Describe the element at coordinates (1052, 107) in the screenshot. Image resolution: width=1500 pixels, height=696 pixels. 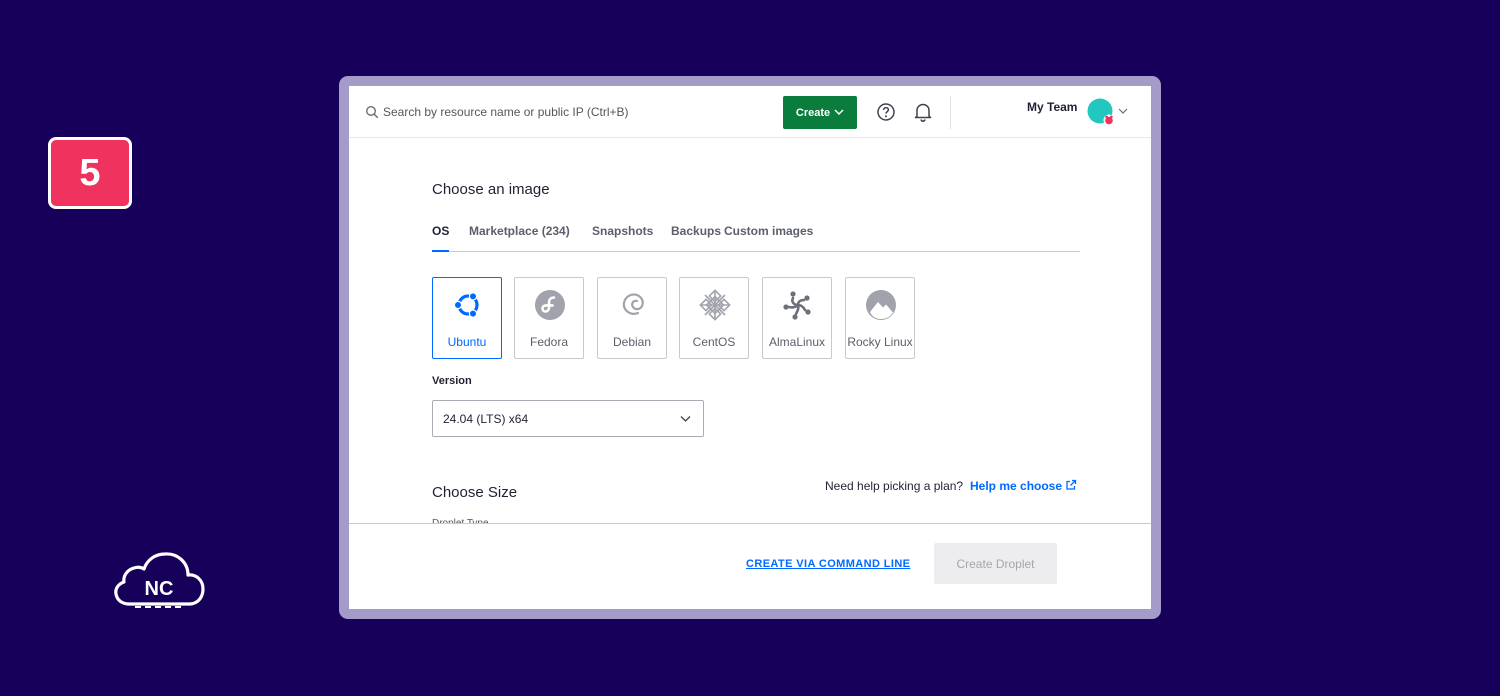
I see `team-name: My Team` at that location.